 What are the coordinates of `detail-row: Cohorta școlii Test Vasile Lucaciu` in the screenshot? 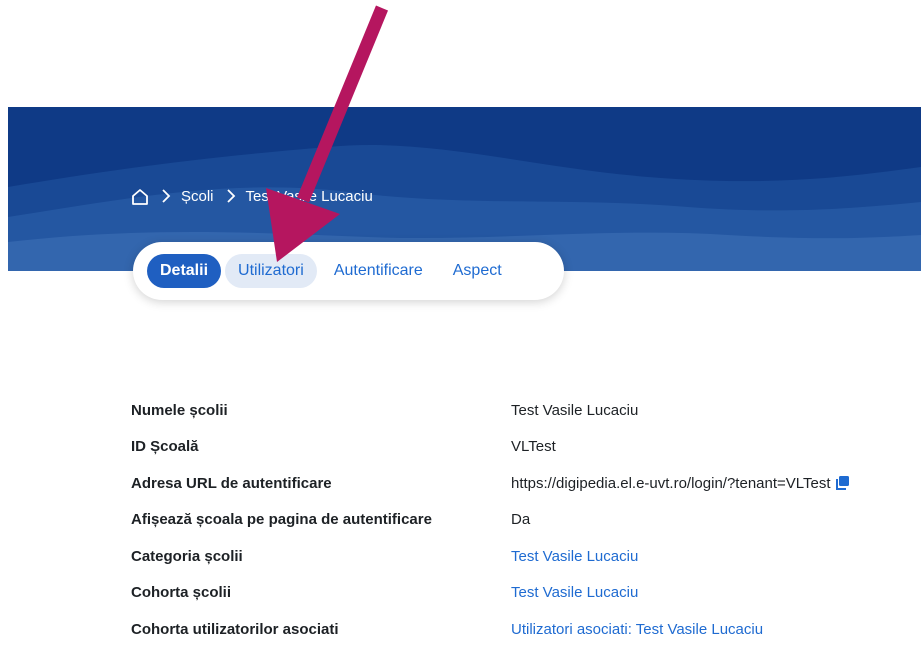 It's located at (521, 593).